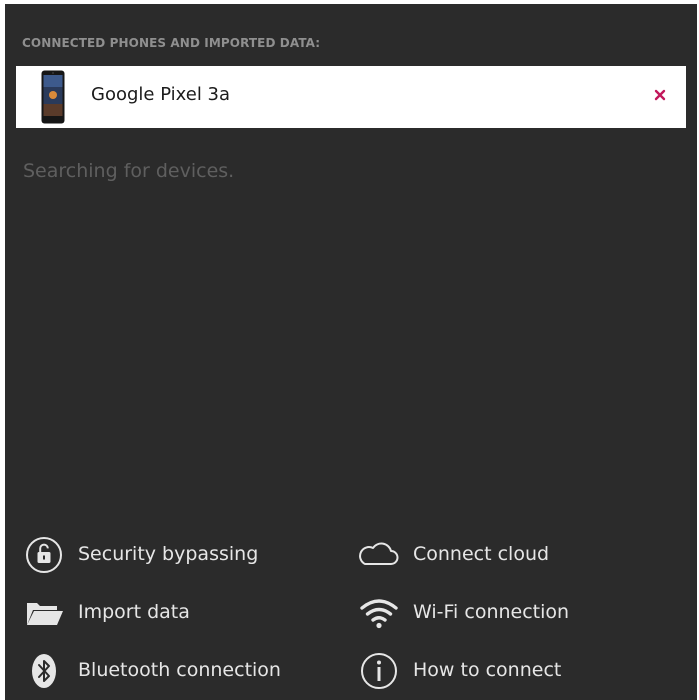 The height and width of the screenshot is (700, 699). I want to click on section-title: CONNECTED PHONES AND IMPORTED DATA:, so click(171, 43).